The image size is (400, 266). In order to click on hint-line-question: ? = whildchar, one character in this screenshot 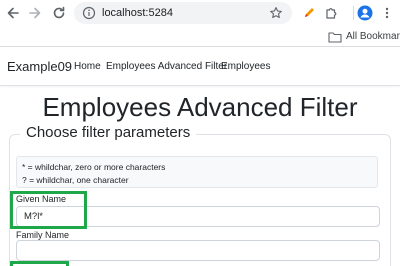, I will do `click(75, 180)`.